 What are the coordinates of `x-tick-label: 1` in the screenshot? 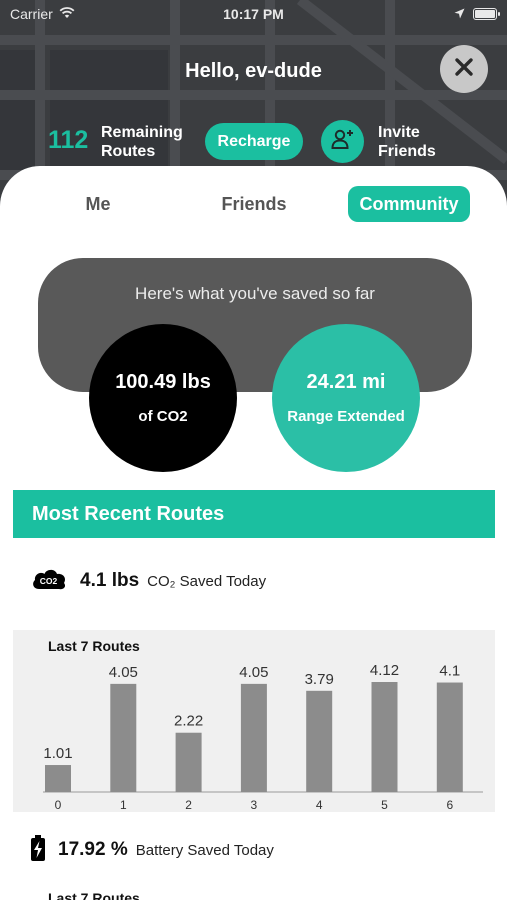 It's located at (123, 805).